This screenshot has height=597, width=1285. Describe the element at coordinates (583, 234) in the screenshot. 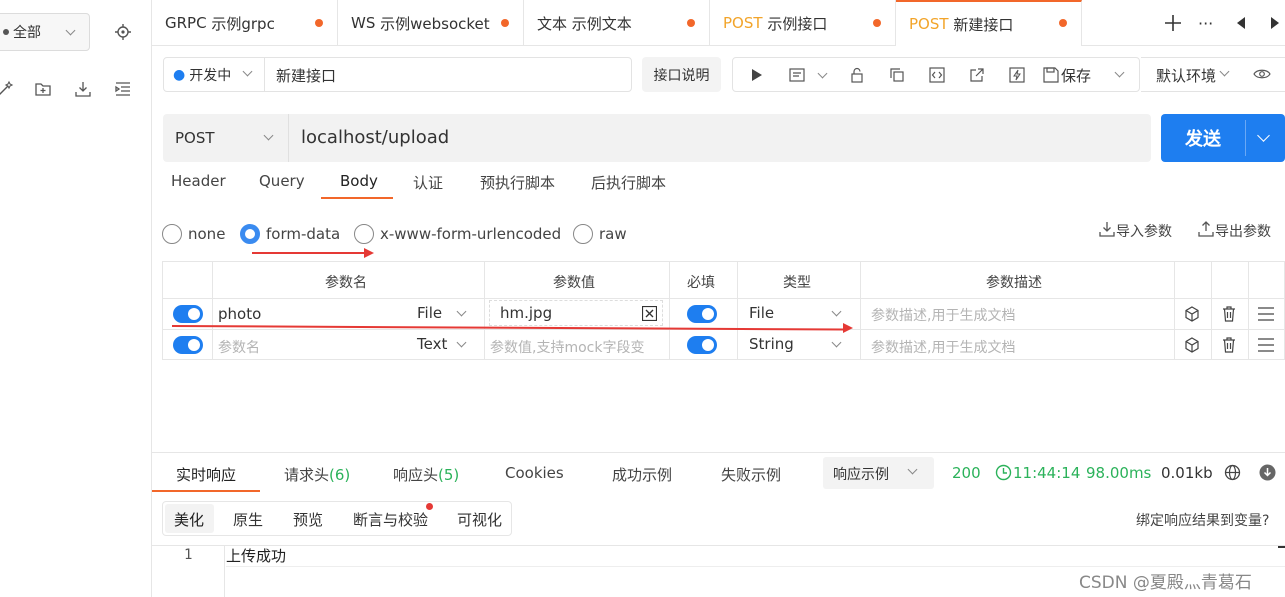

I see `radio-raw` at that location.